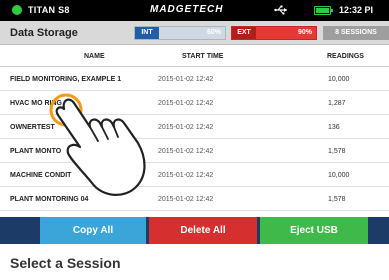 The image size is (389, 280). I want to click on sessions-count-badge: 8 SESSIONS, so click(356, 33).